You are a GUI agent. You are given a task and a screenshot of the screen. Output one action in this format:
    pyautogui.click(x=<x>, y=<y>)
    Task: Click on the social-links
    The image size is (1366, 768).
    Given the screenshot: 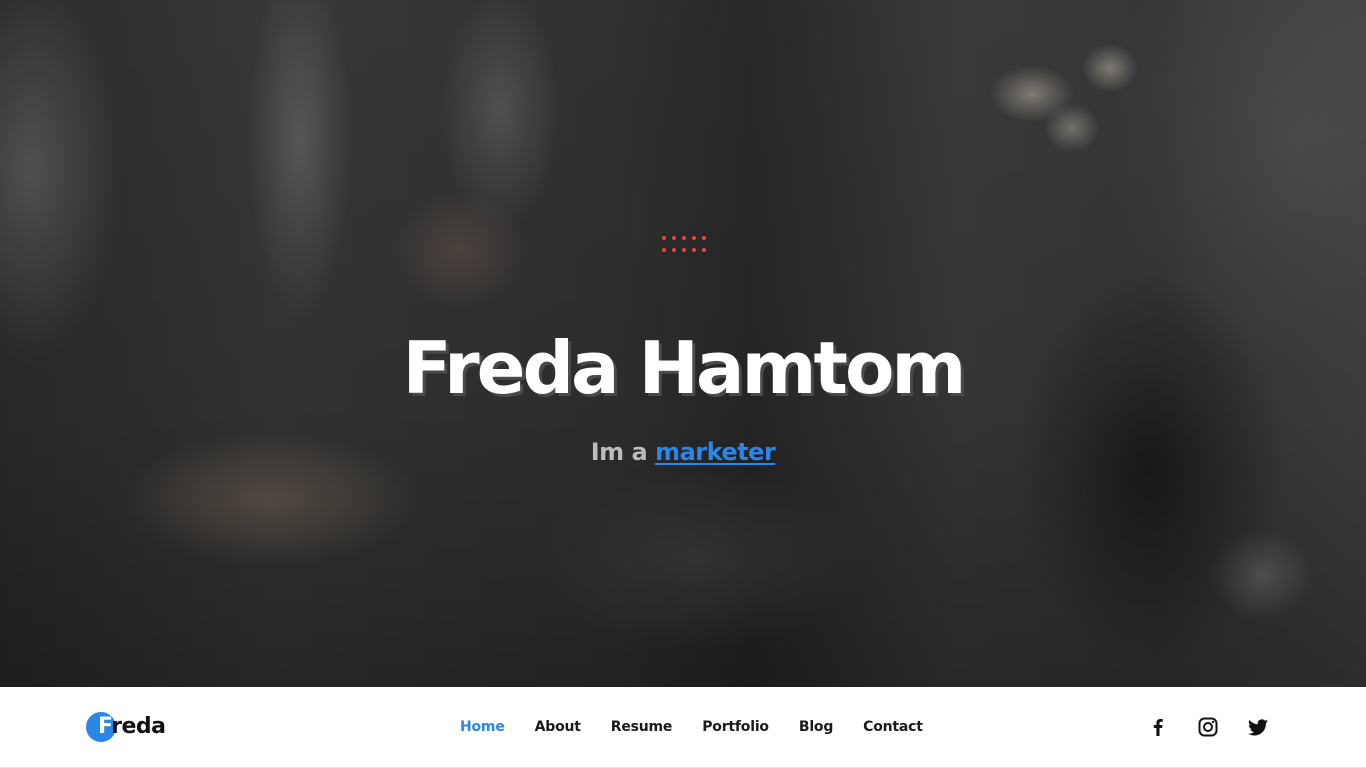 What is the action you would take?
    pyautogui.click(x=1208, y=727)
    